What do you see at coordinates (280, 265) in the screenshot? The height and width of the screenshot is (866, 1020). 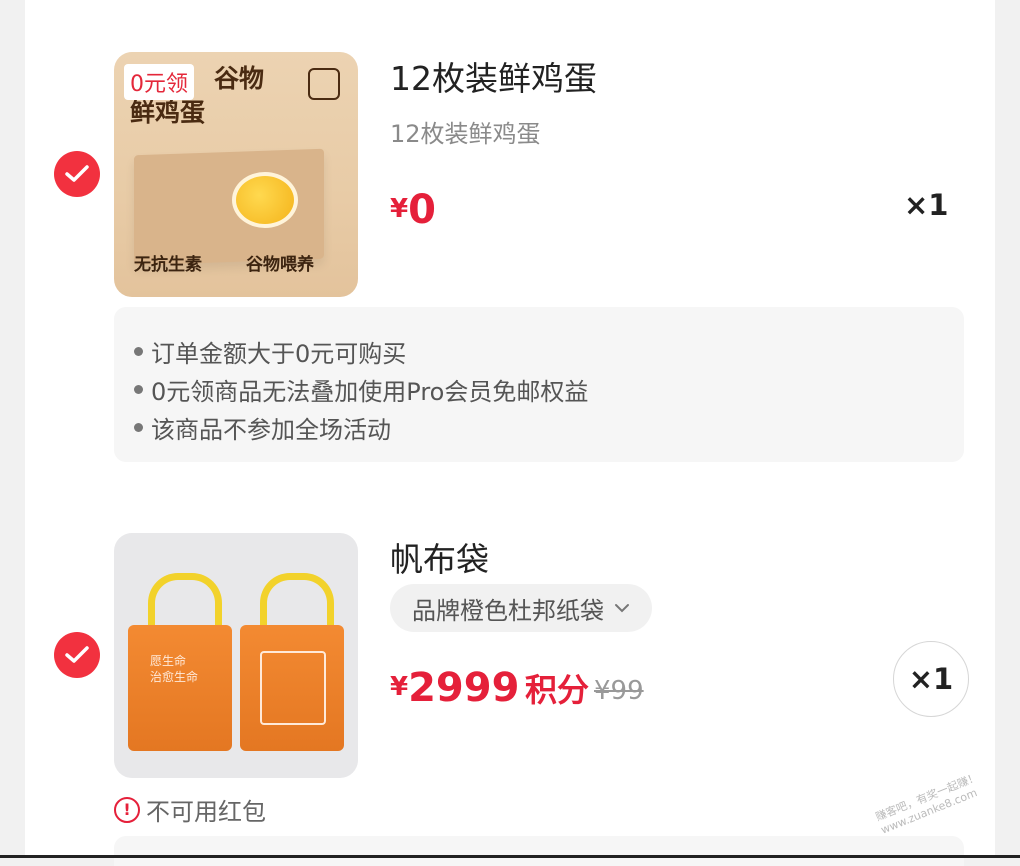 I see `image-badge: 谷物喂养` at bounding box center [280, 265].